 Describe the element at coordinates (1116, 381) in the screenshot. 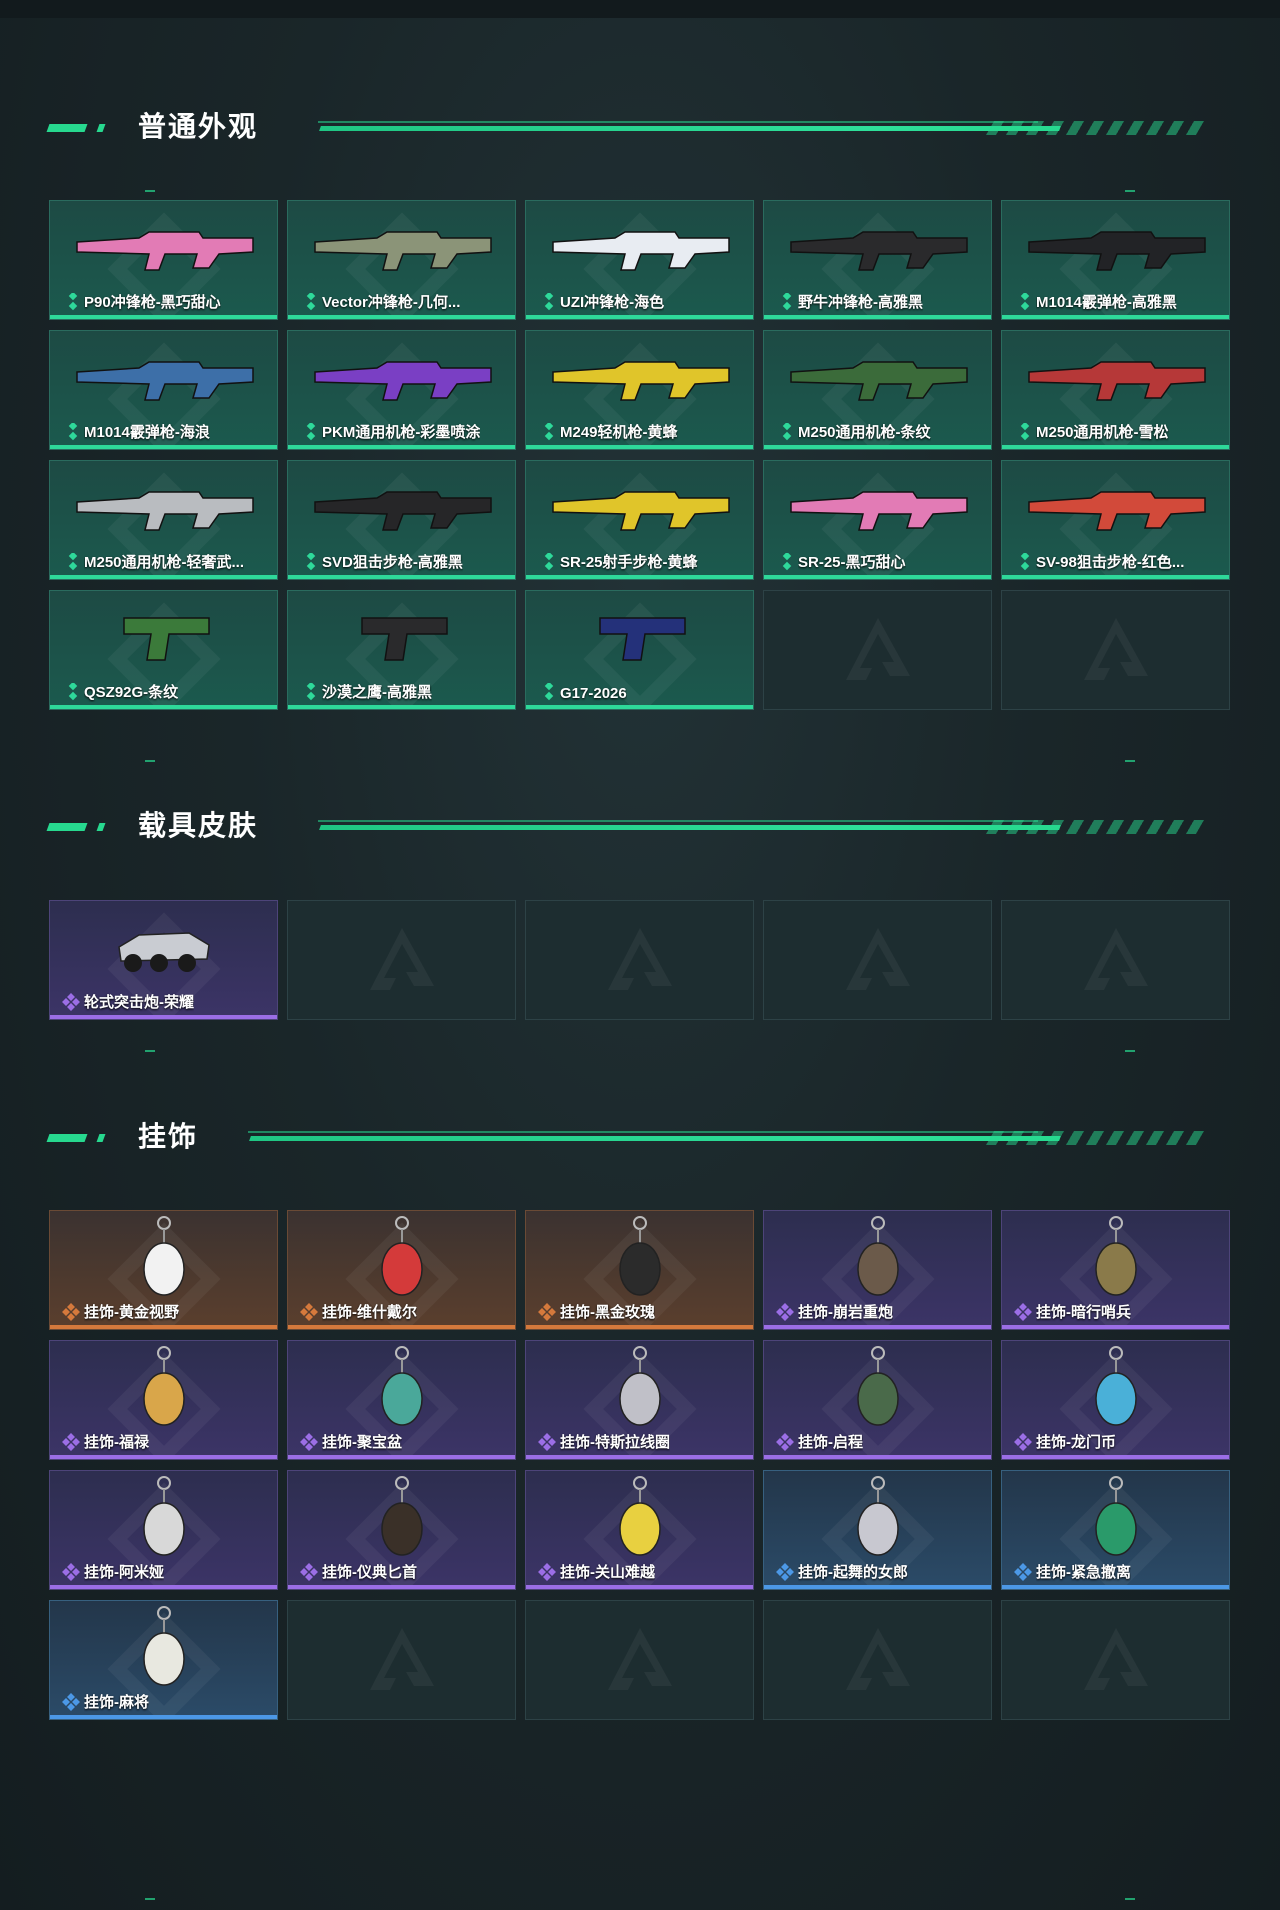

I see `m250-mg-cedar-skin-icon` at that location.